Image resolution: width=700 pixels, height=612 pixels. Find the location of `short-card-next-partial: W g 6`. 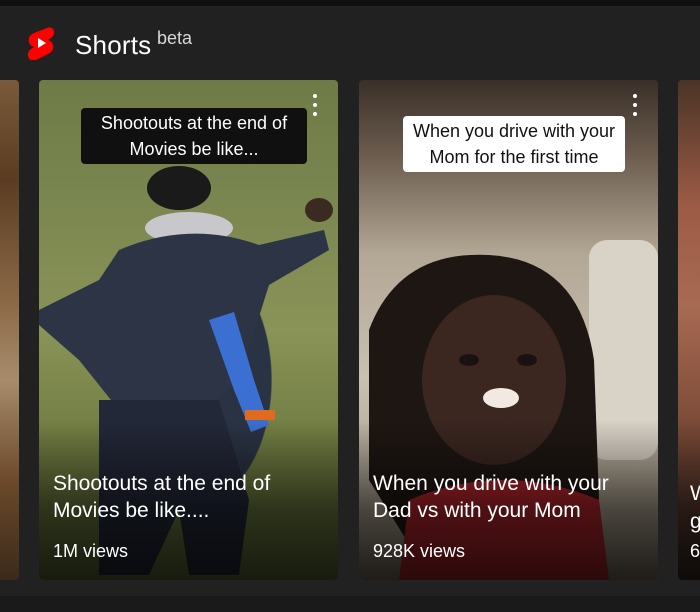

short-card-next-partial: W g 6 is located at coordinates (689, 330).